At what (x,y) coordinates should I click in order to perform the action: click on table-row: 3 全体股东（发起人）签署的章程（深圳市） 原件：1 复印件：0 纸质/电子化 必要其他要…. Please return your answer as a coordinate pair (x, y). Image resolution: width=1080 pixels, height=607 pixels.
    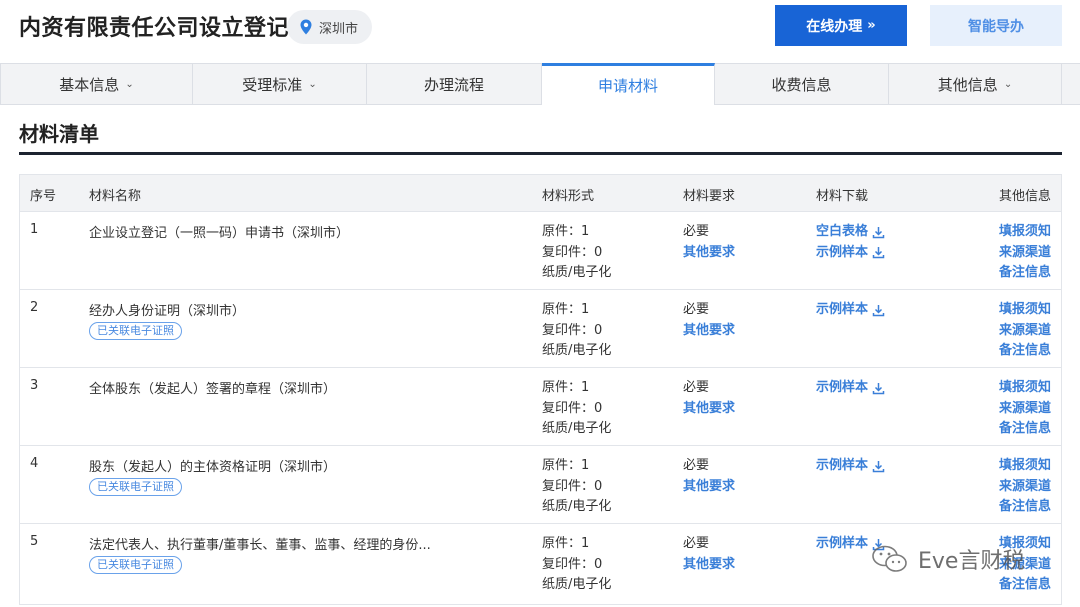
    Looking at the image, I should click on (540, 407).